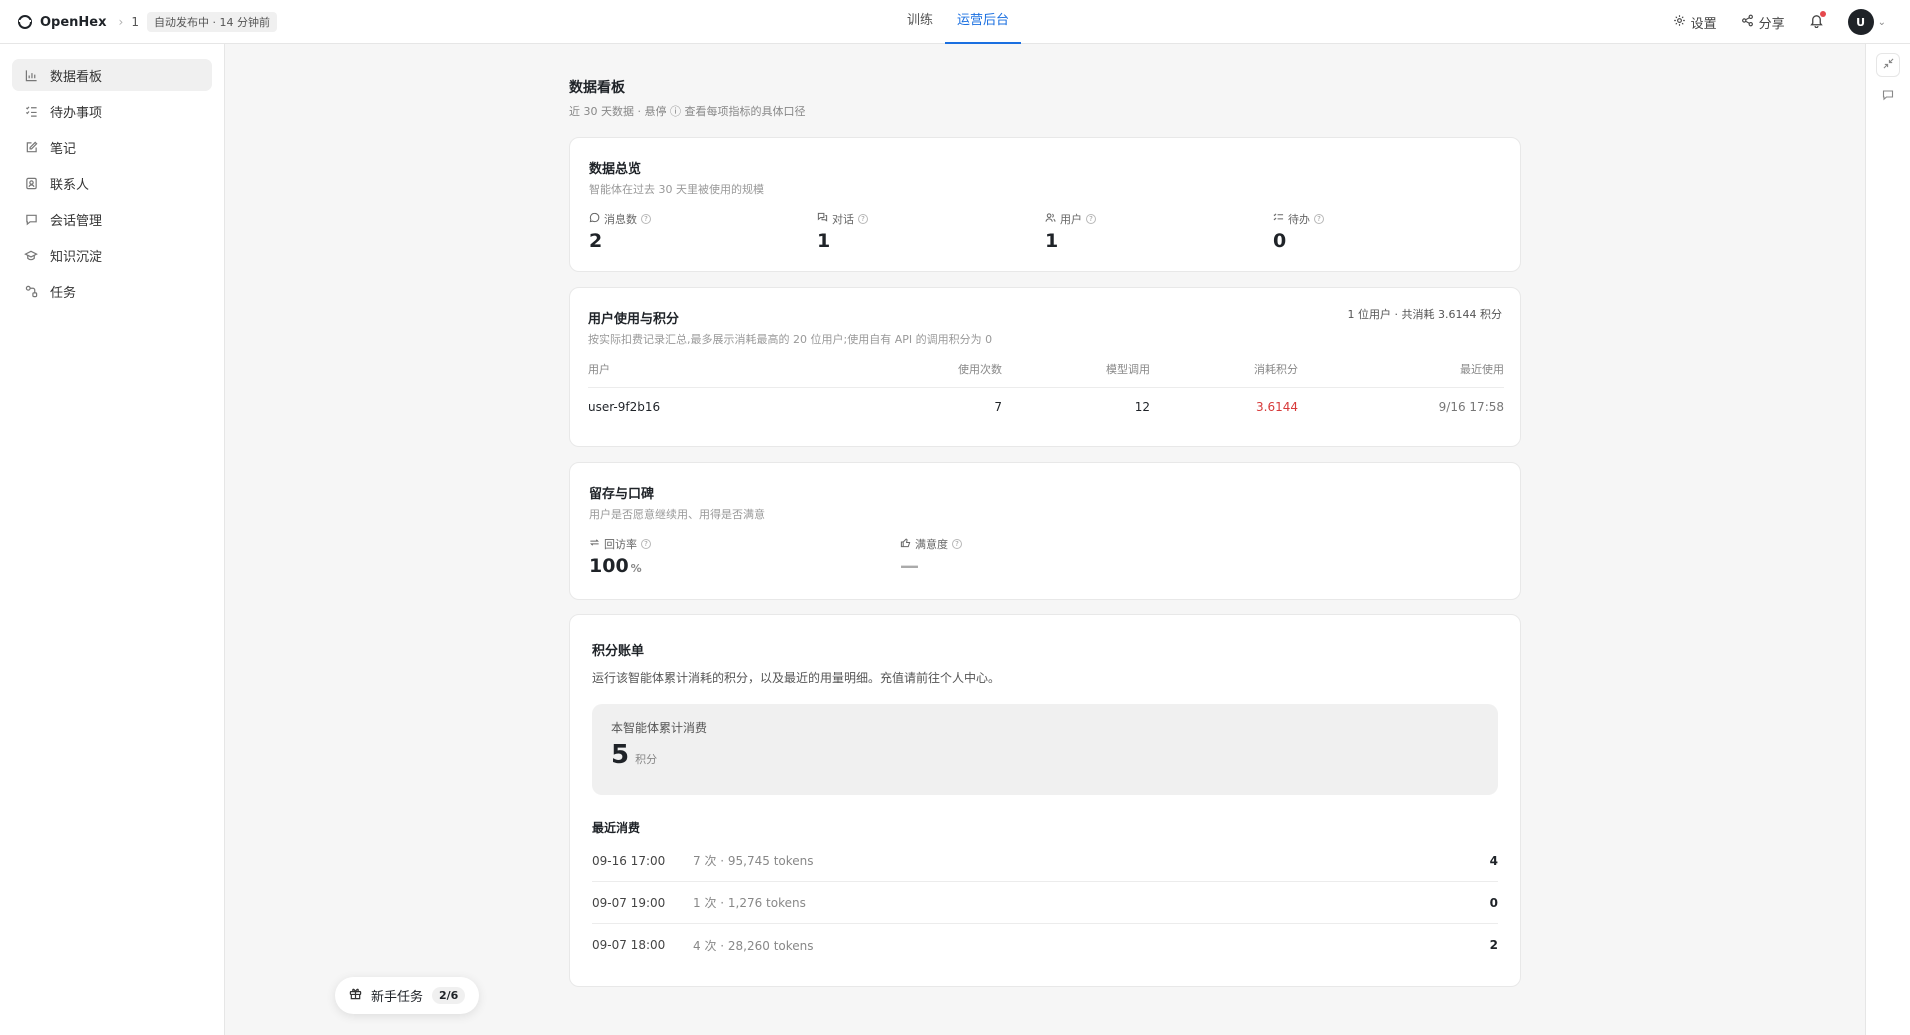 This screenshot has width=1910, height=1035. Describe the element at coordinates (1076, 374) in the screenshot. I see `column-header-model-calls: 模型调用` at that location.